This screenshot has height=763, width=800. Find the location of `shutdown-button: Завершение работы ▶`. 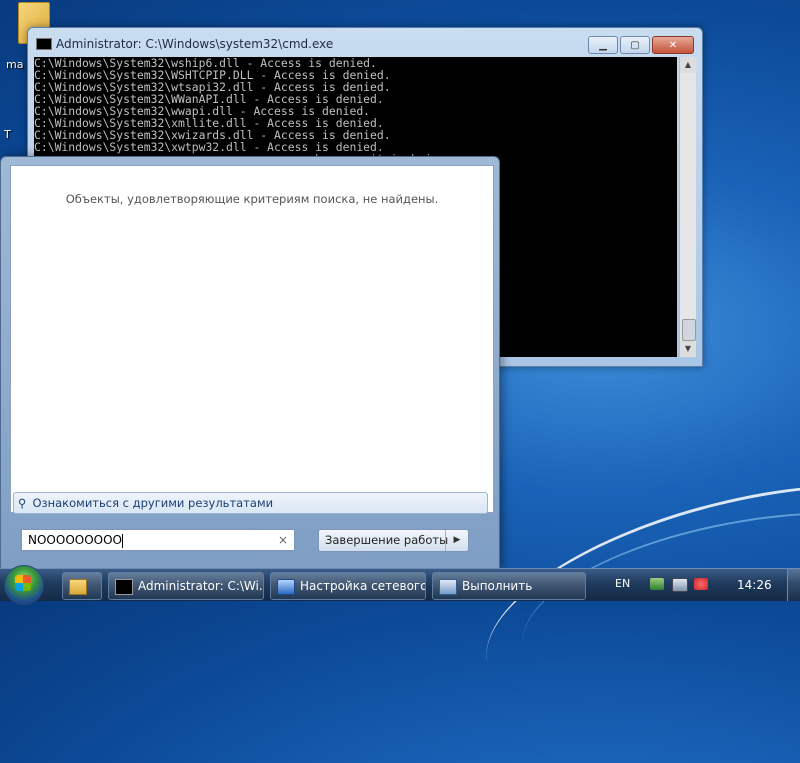

shutdown-button: Завершение работы ▶ is located at coordinates (393, 540).